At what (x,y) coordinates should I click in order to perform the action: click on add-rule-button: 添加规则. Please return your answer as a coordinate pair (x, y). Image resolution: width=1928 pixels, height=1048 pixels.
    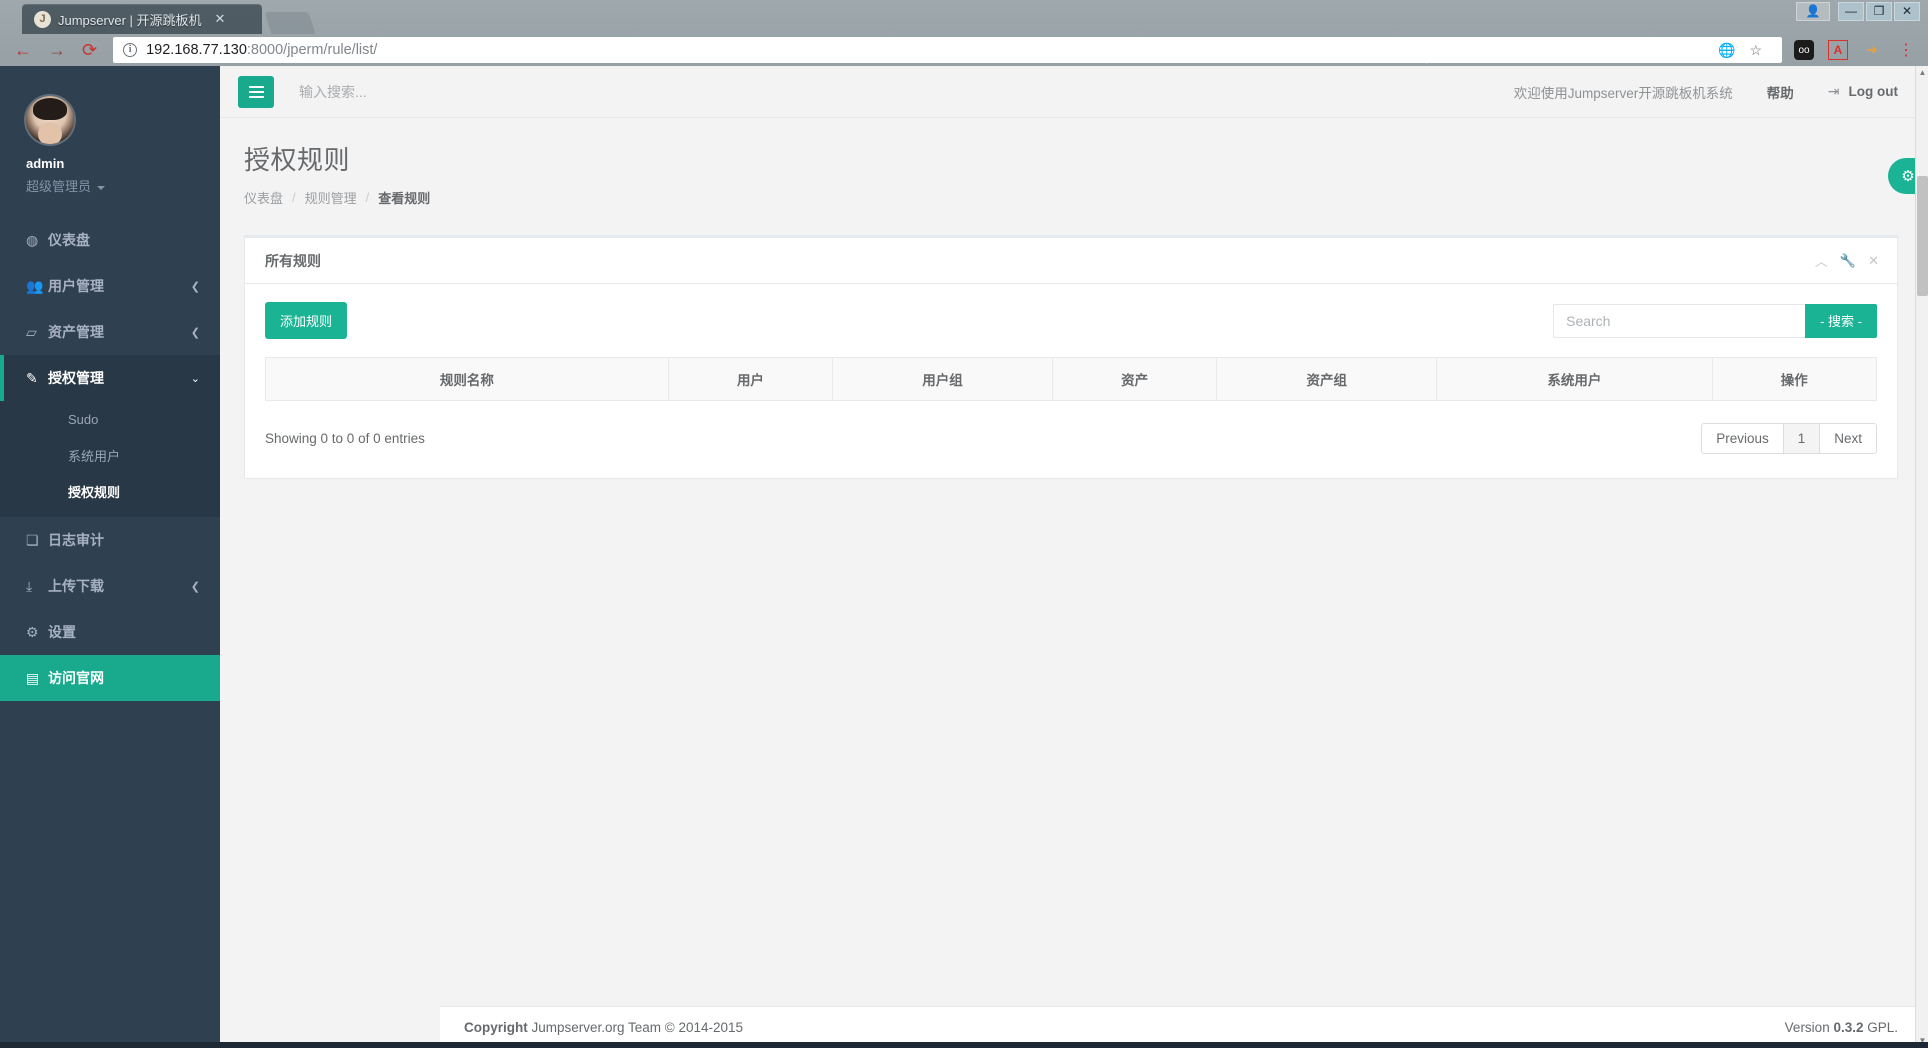
    Looking at the image, I should click on (306, 320).